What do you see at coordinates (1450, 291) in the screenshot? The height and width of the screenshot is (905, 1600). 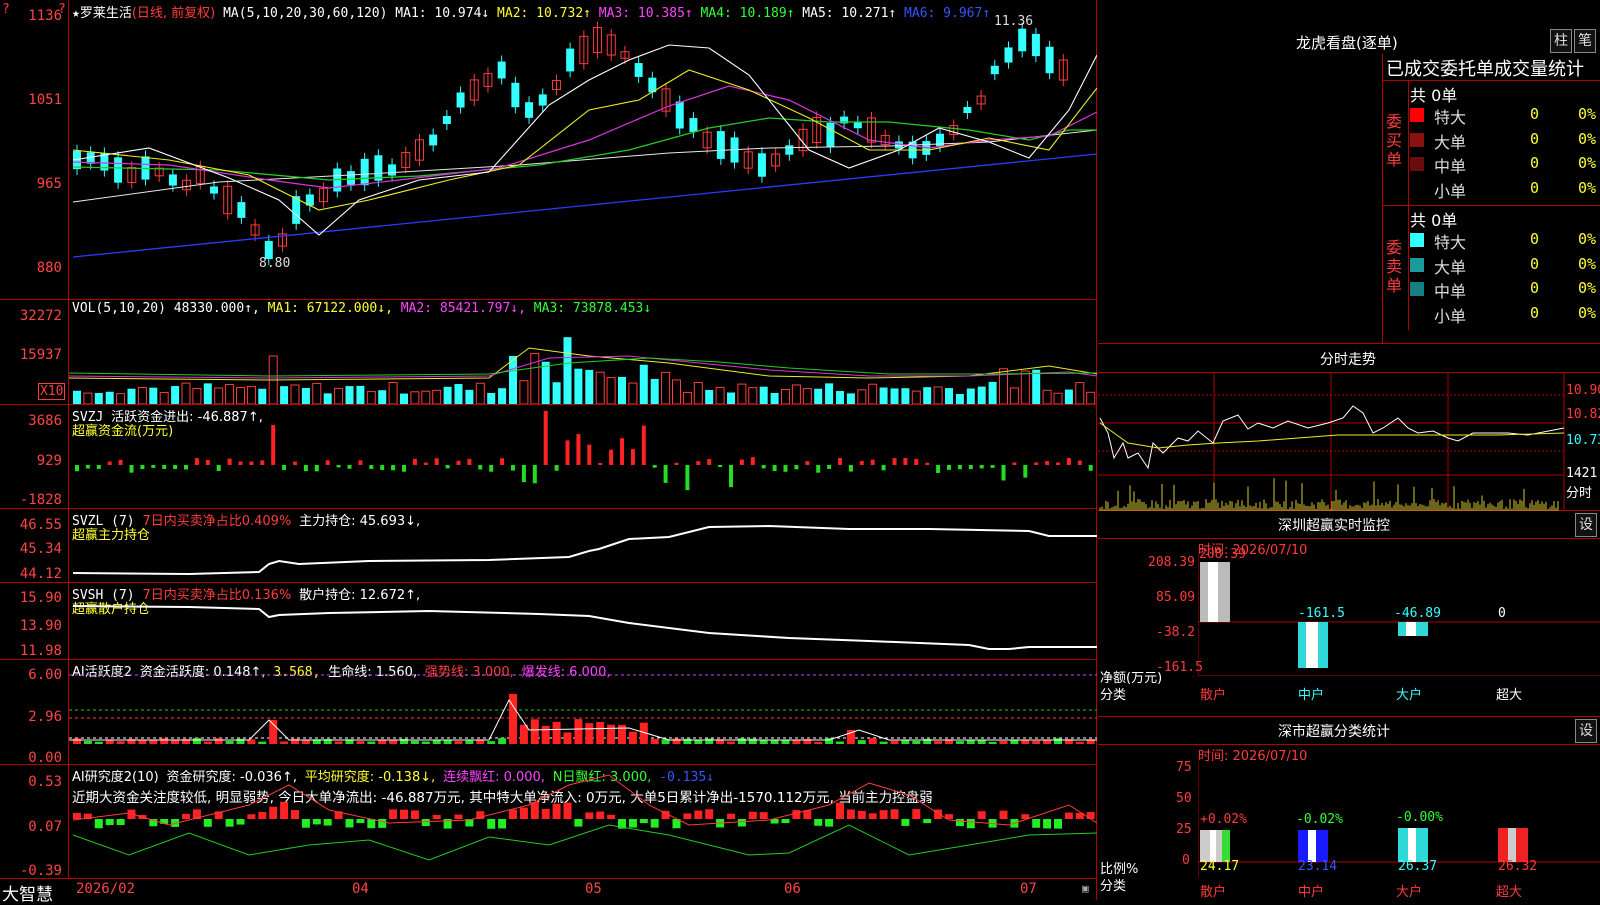 I see `order-type-label: 中单` at bounding box center [1450, 291].